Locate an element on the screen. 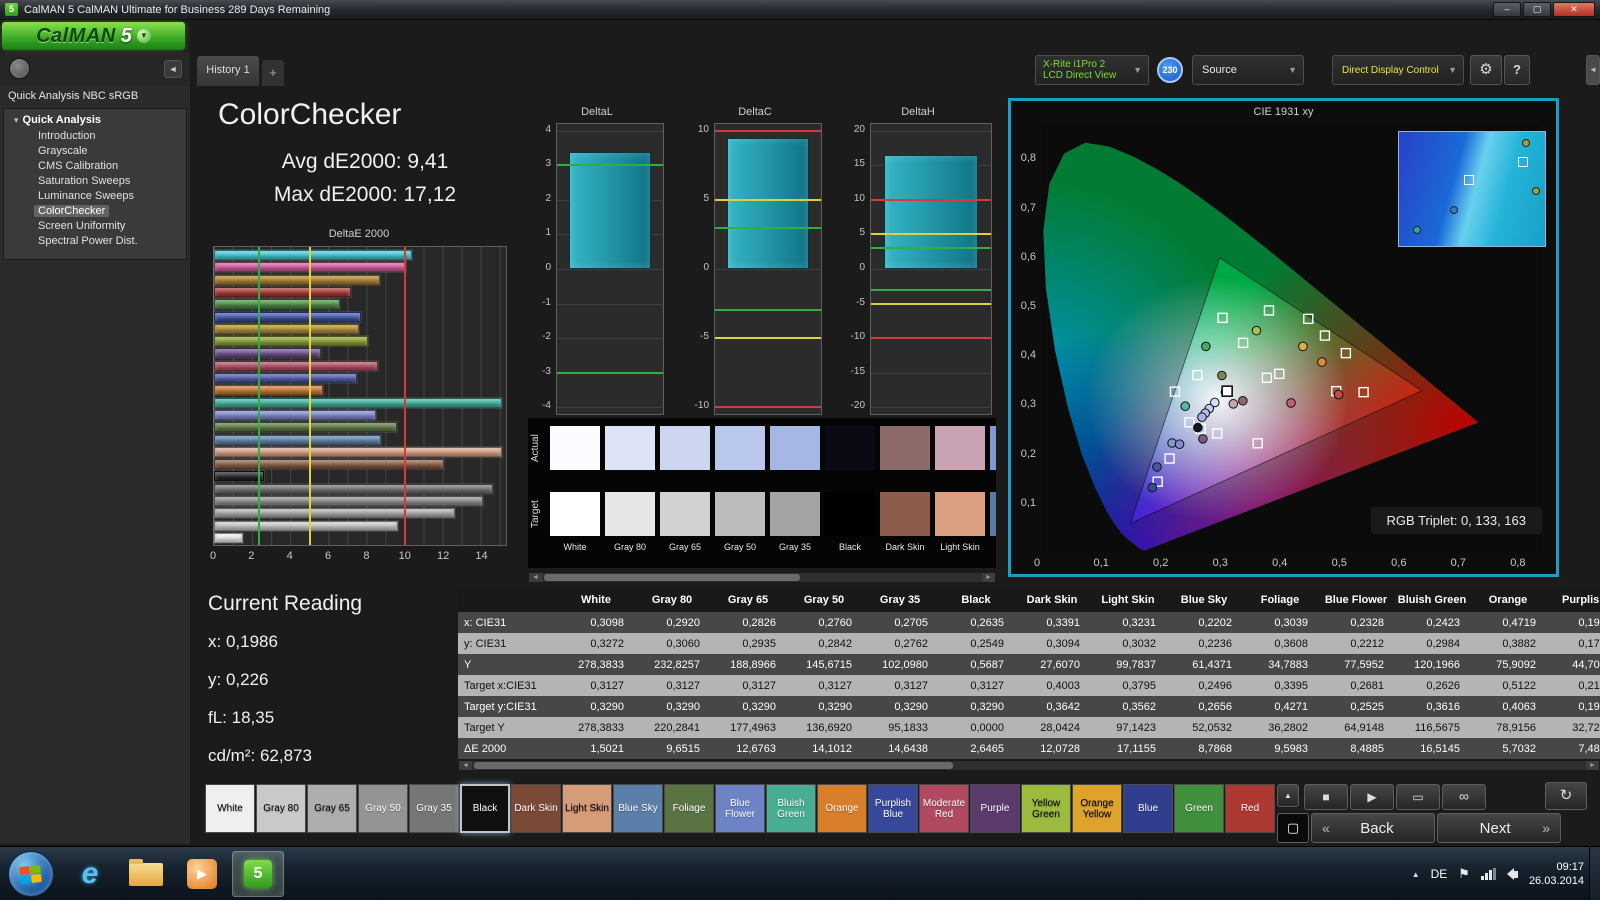 The width and height of the screenshot is (1600, 900). refresh-button: ↻ is located at coordinates (1566, 796).